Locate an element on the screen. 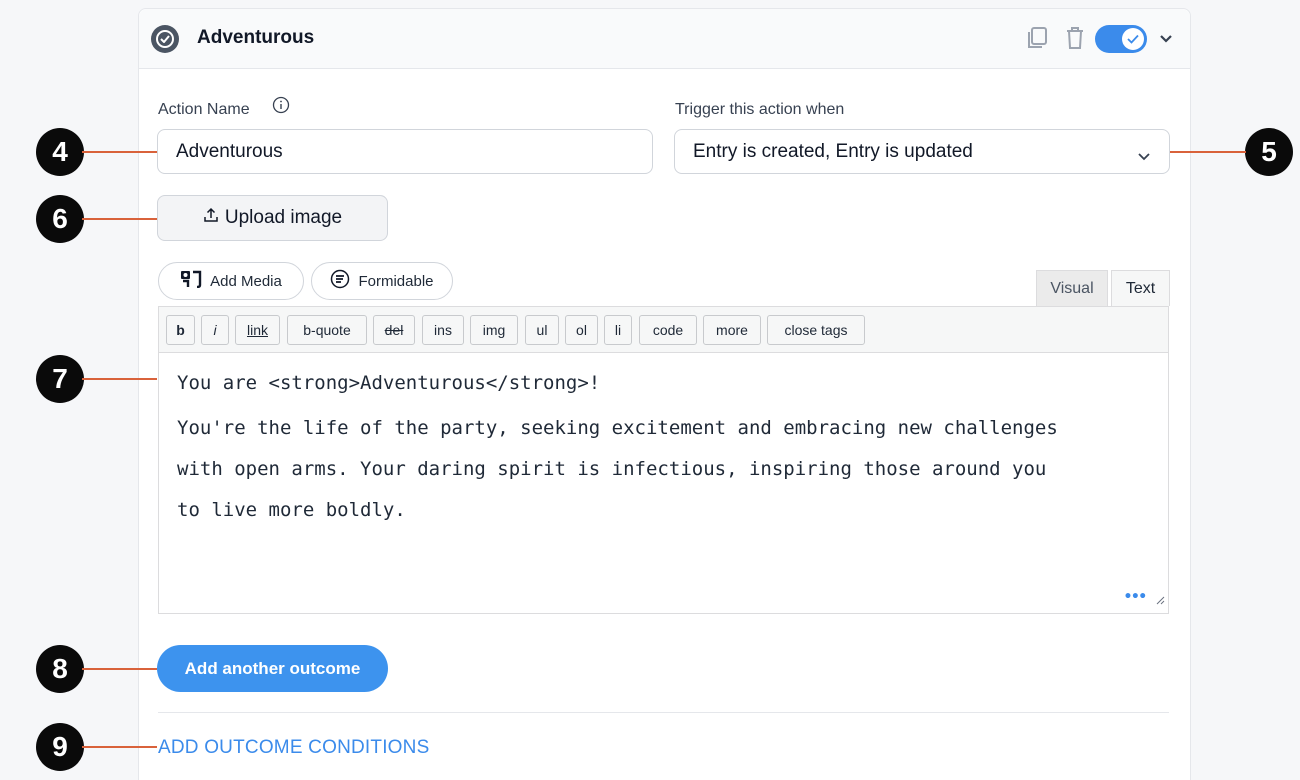  editor-line: to live more boldly. is located at coordinates (291, 510).